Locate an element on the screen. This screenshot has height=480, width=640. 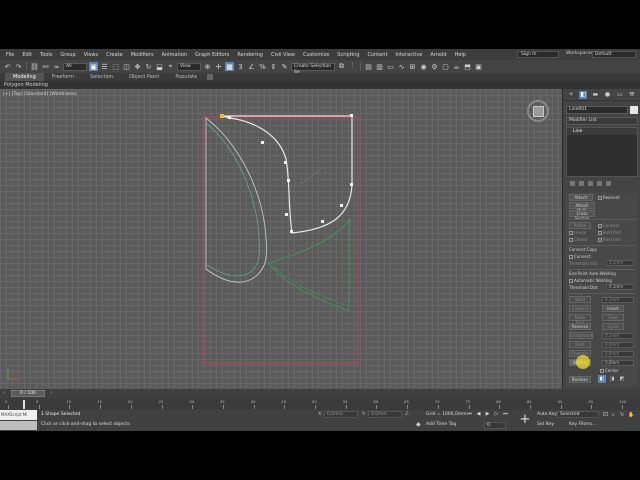
select-object-icon: ▣ is located at coordinates (93, 66).